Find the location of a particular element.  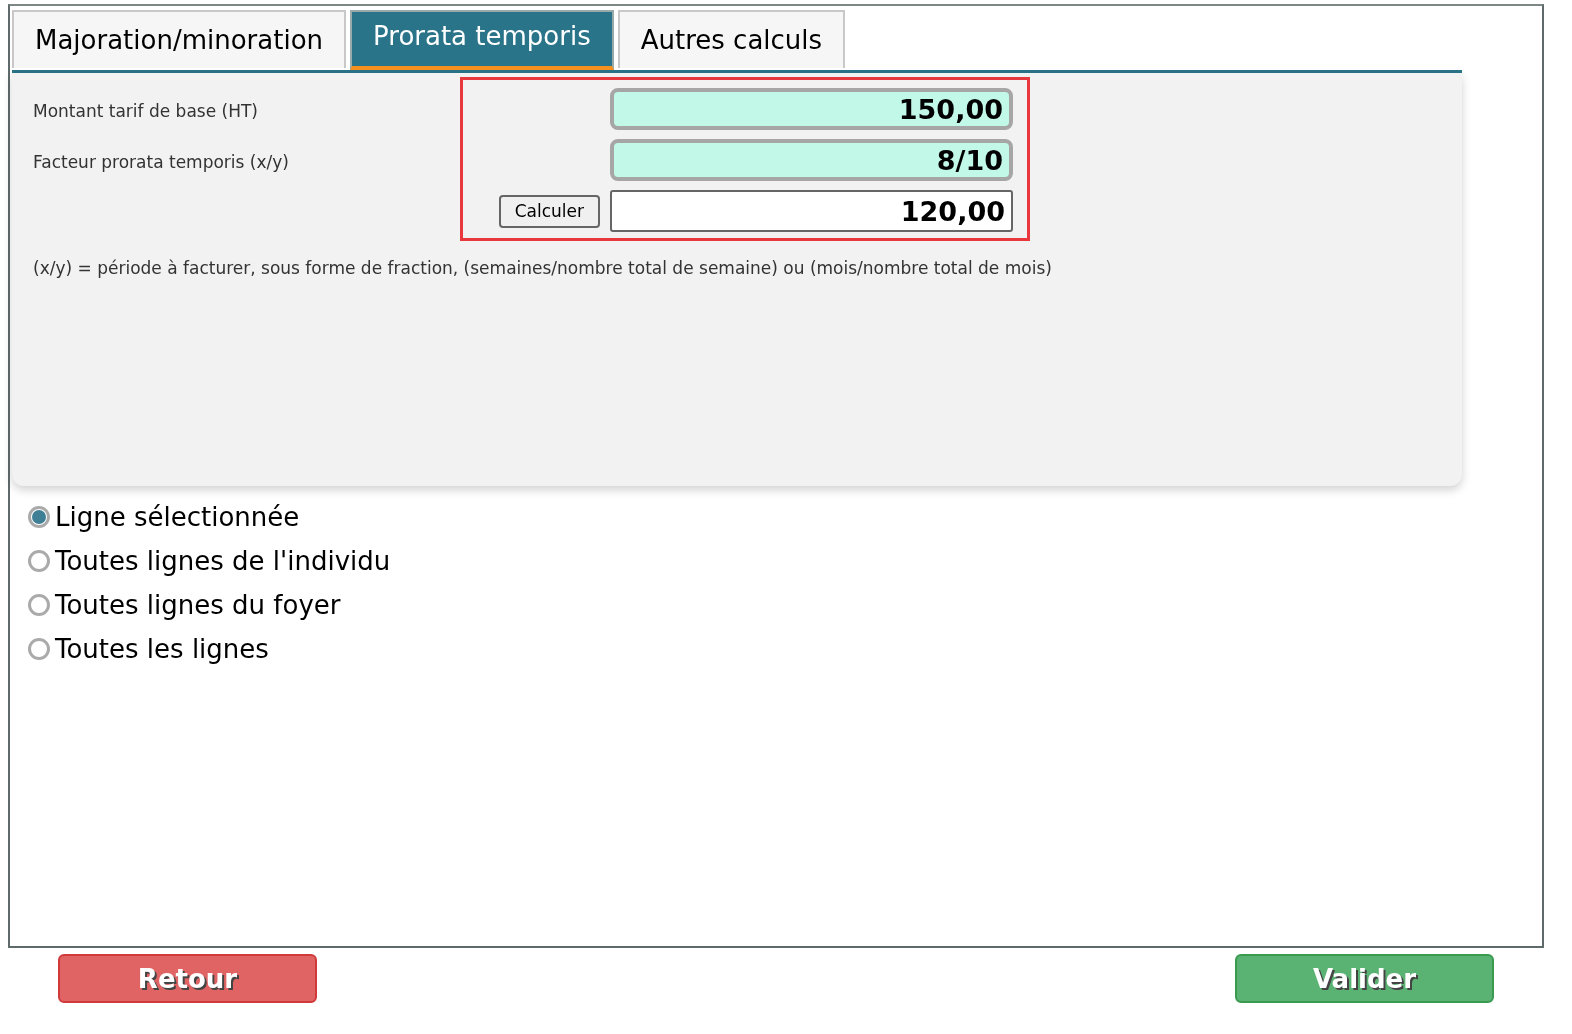

field-label: Montant tarif de base (HT) is located at coordinates (146, 111).